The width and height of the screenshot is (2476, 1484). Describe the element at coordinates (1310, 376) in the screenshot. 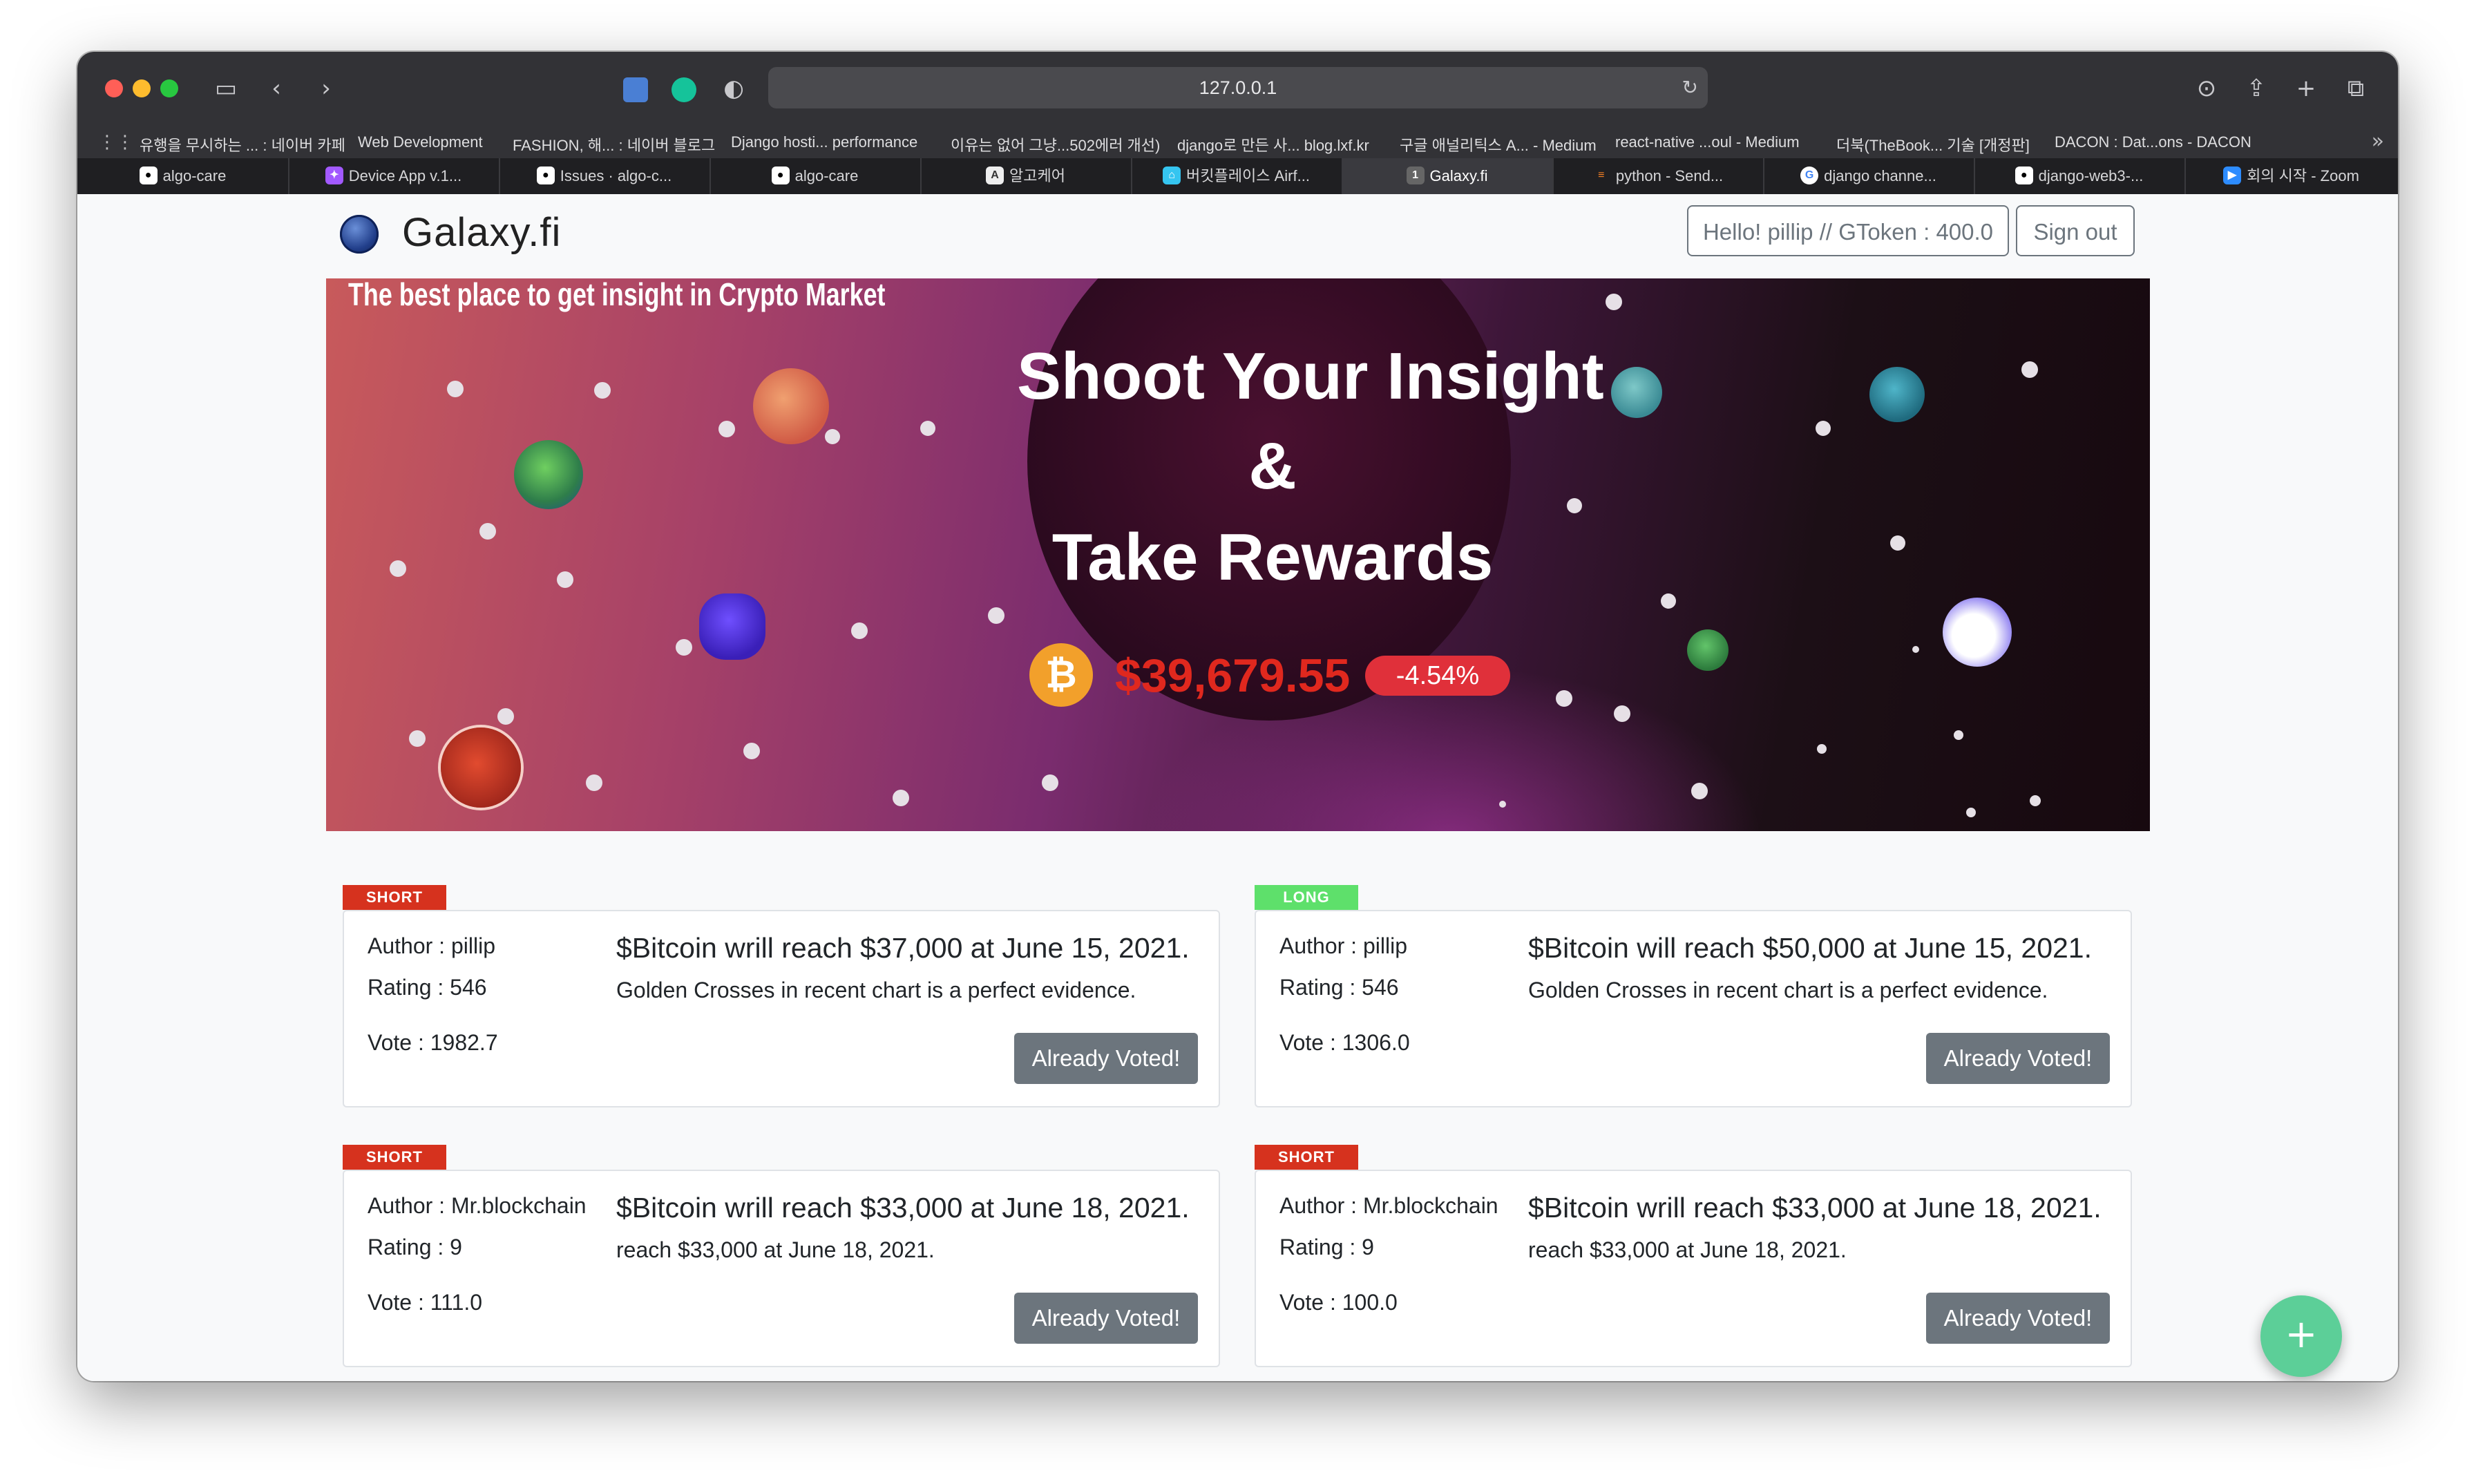

I see `hero-title-line1: Shoot Your Insight` at that location.